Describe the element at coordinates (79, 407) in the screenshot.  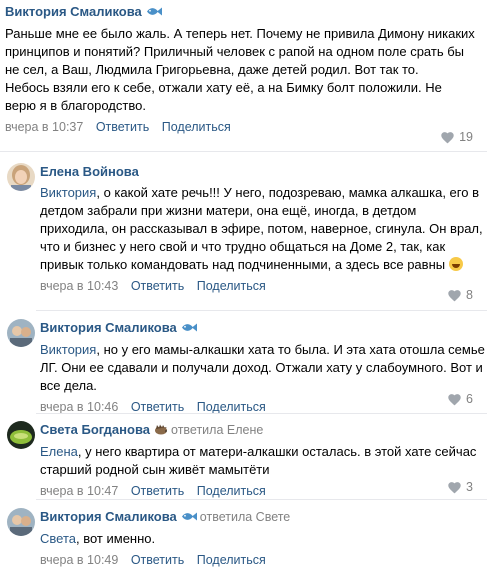
I see `comment-time: вчера в 10:46` at that location.